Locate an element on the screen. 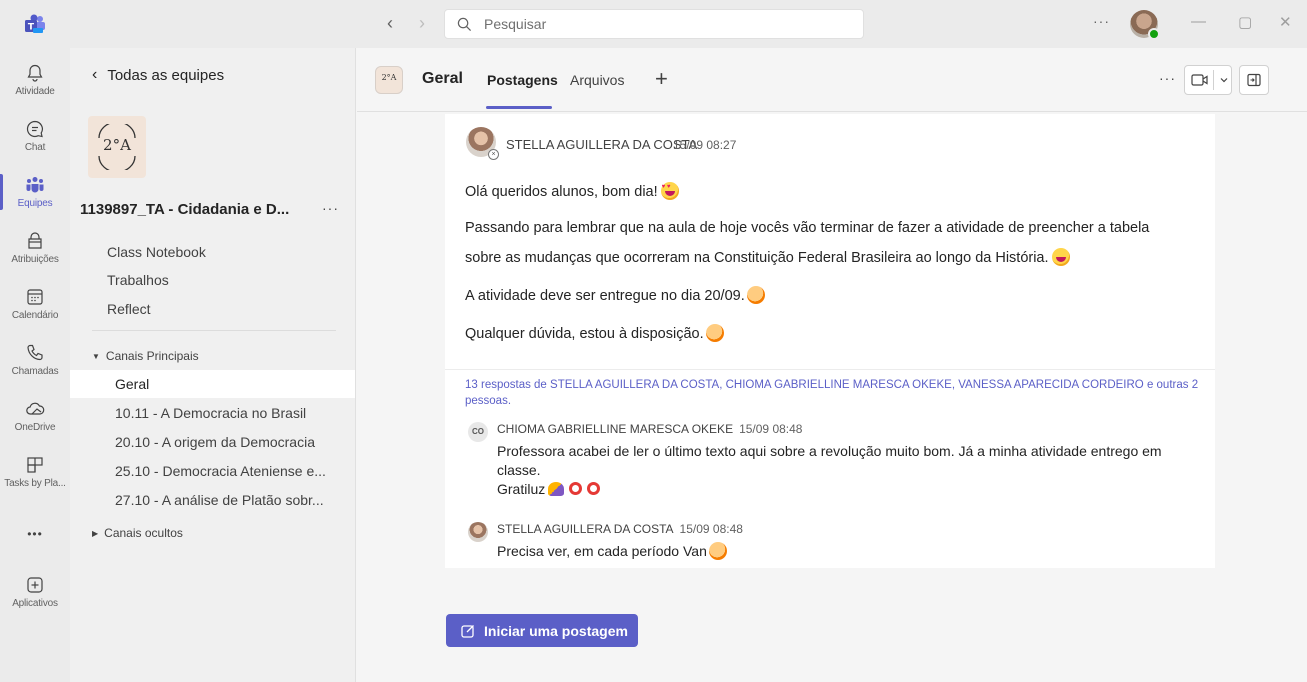  team-more-options-icon: ··· is located at coordinates (330, 208).